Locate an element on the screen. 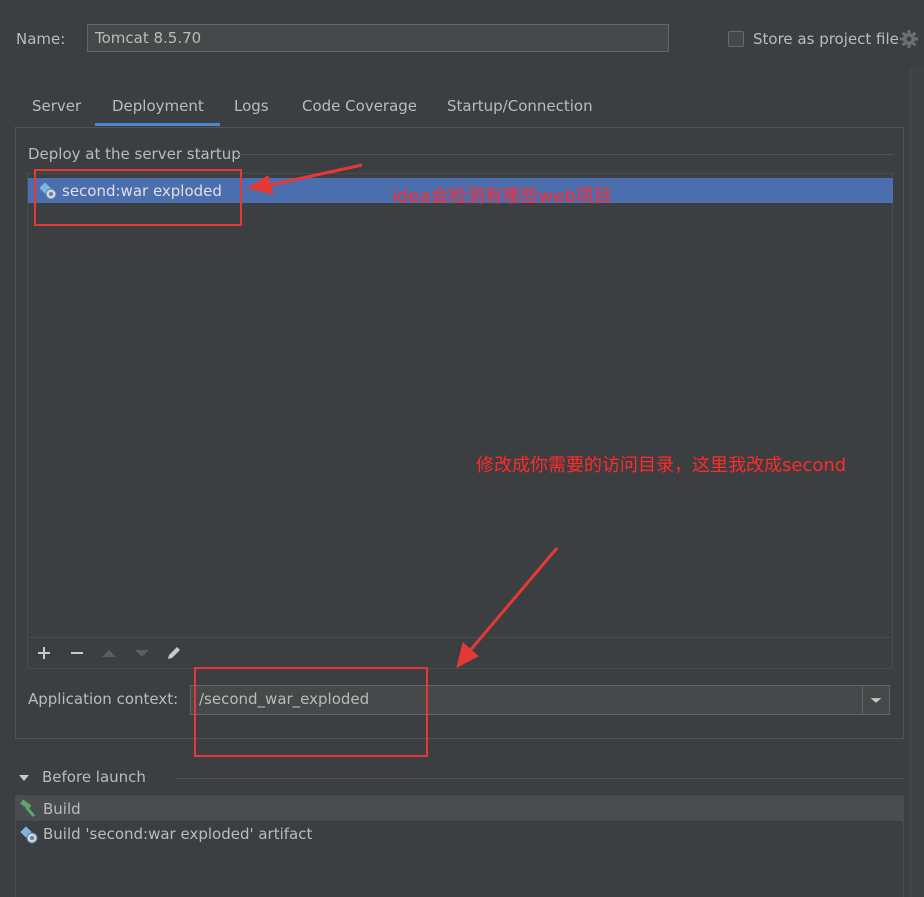 The image size is (924, 897). list-item-highlight is located at coordinates (459, 808).